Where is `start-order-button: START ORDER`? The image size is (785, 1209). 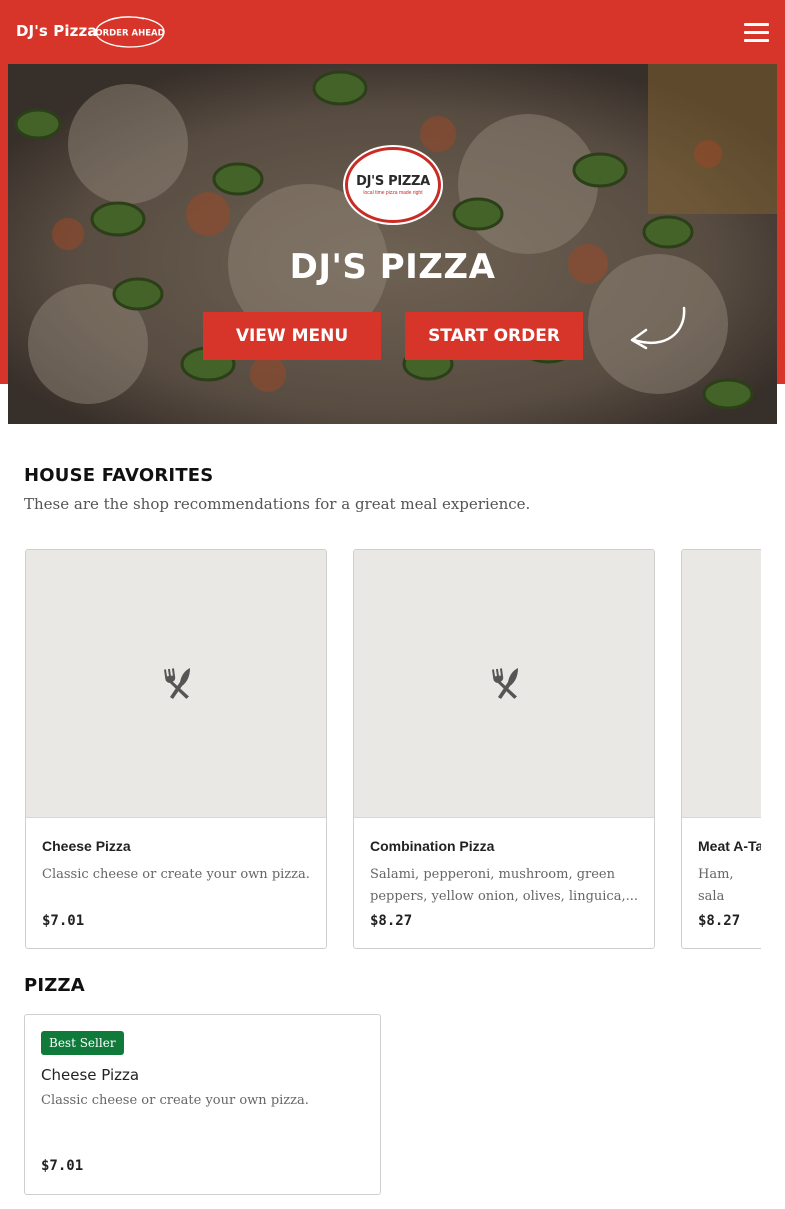
start-order-button: START ORDER is located at coordinates (494, 336).